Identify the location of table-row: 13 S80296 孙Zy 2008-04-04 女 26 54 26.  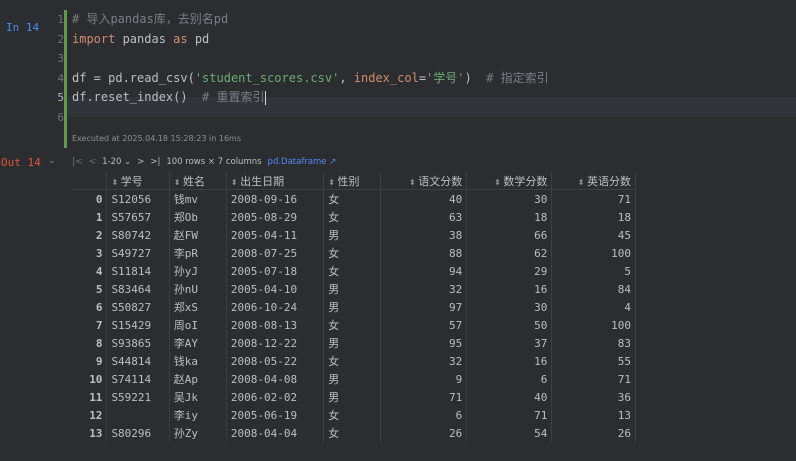
(354, 433).